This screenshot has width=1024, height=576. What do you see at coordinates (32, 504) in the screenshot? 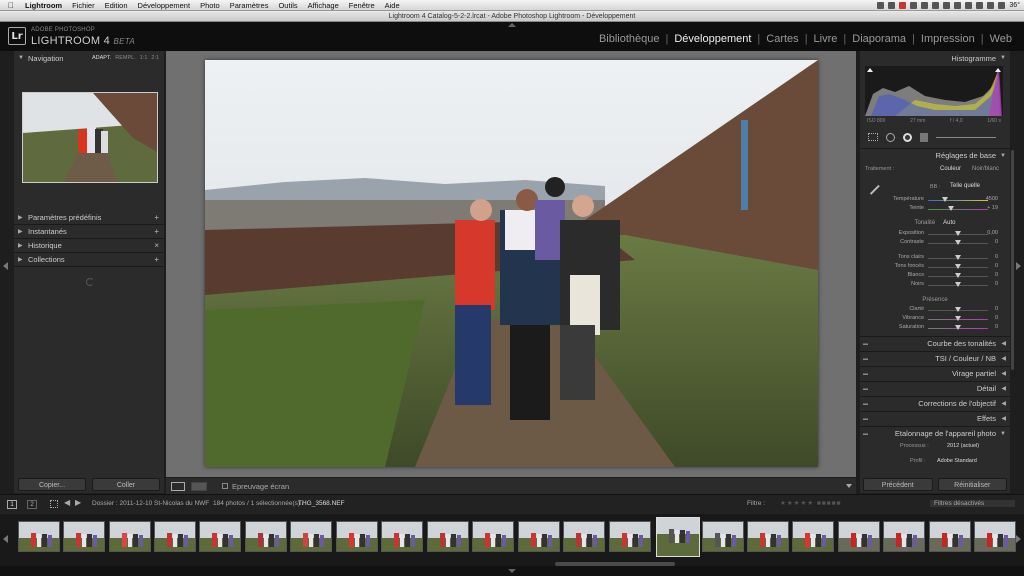
I see `page-2-button: 2` at bounding box center [32, 504].